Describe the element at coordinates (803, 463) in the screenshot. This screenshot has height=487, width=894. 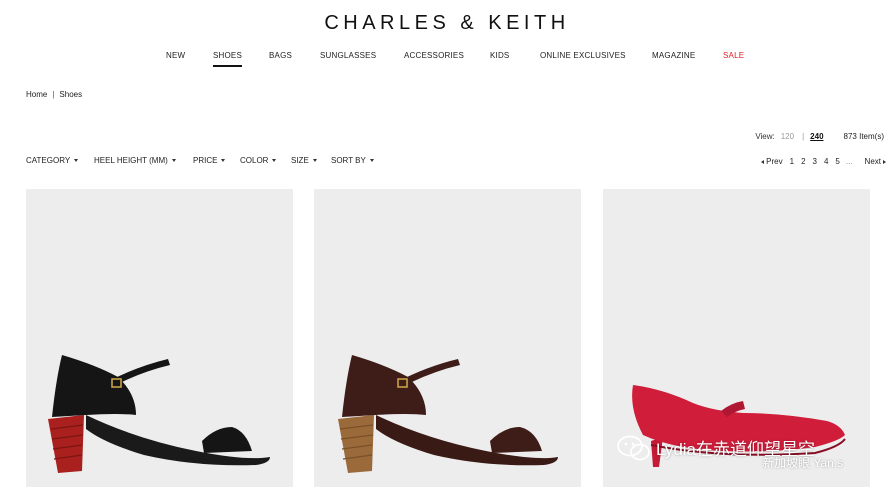
I see `watermark-sub-account: 新加坡眼 Yan.s` at that location.